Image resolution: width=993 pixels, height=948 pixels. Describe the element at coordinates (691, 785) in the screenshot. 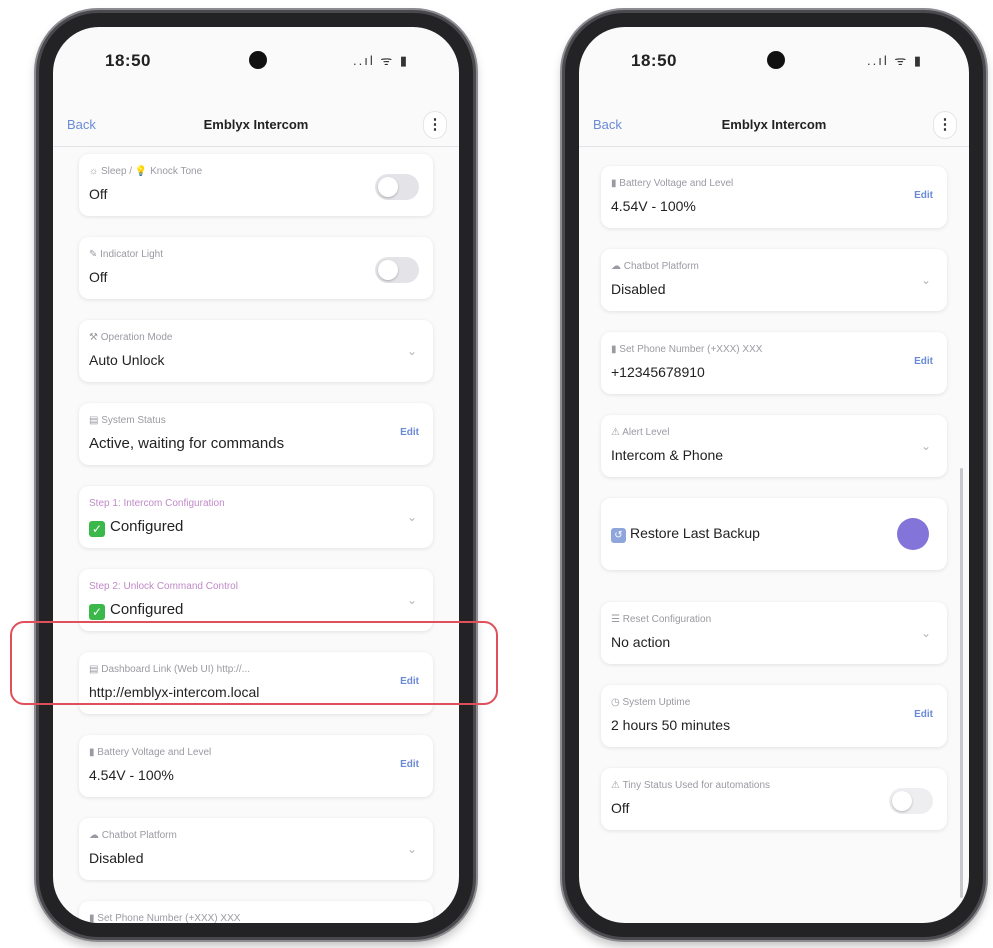

I see `setting-label: ⚠ Tiny Status Used for automations` at that location.